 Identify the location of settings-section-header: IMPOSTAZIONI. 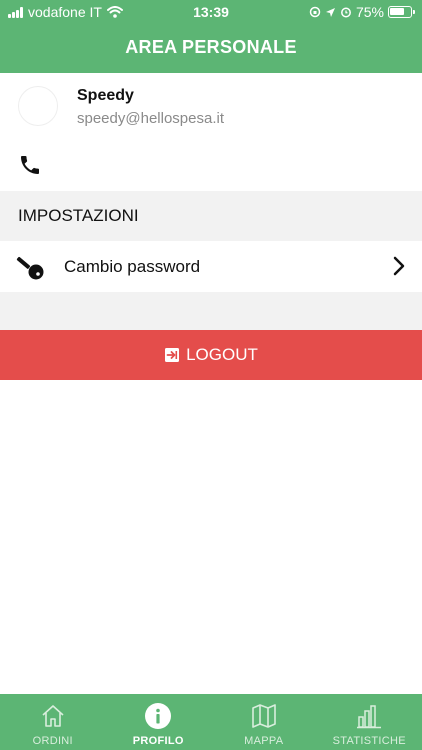
(211, 216).